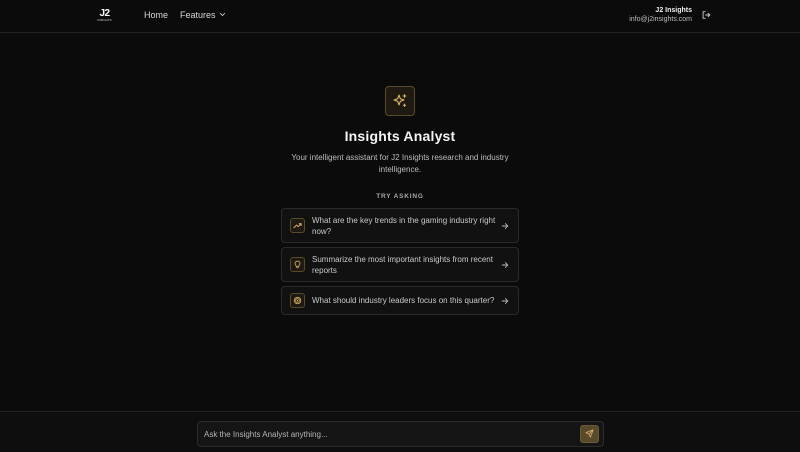 The image size is (800, 452). I want to click on account-info: J2 Insights info@j2insights.com, so click(660, 15).